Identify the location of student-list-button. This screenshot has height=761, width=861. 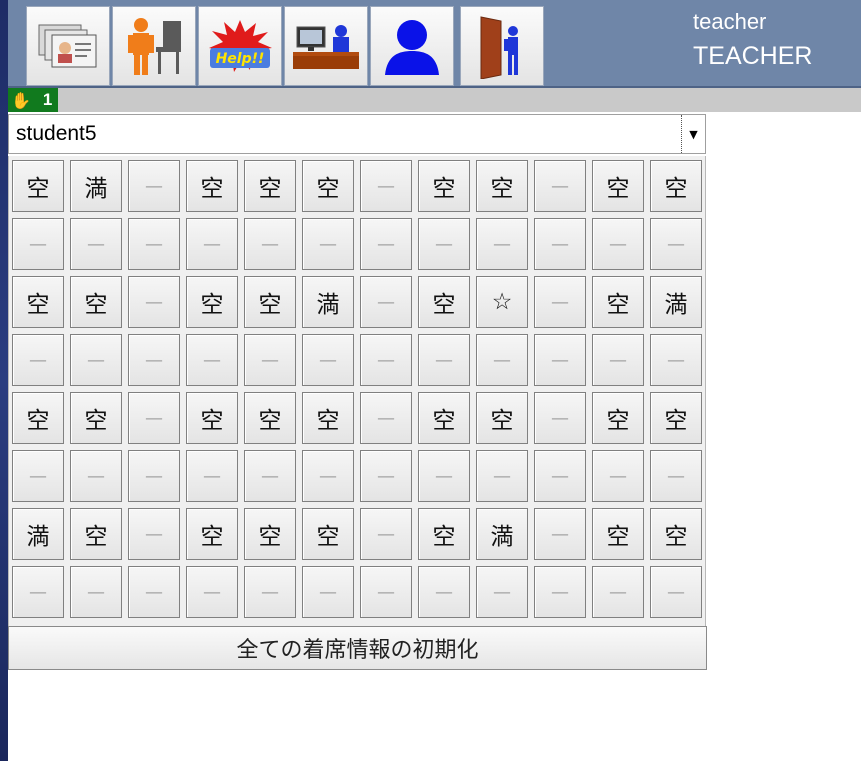
(68, 46).